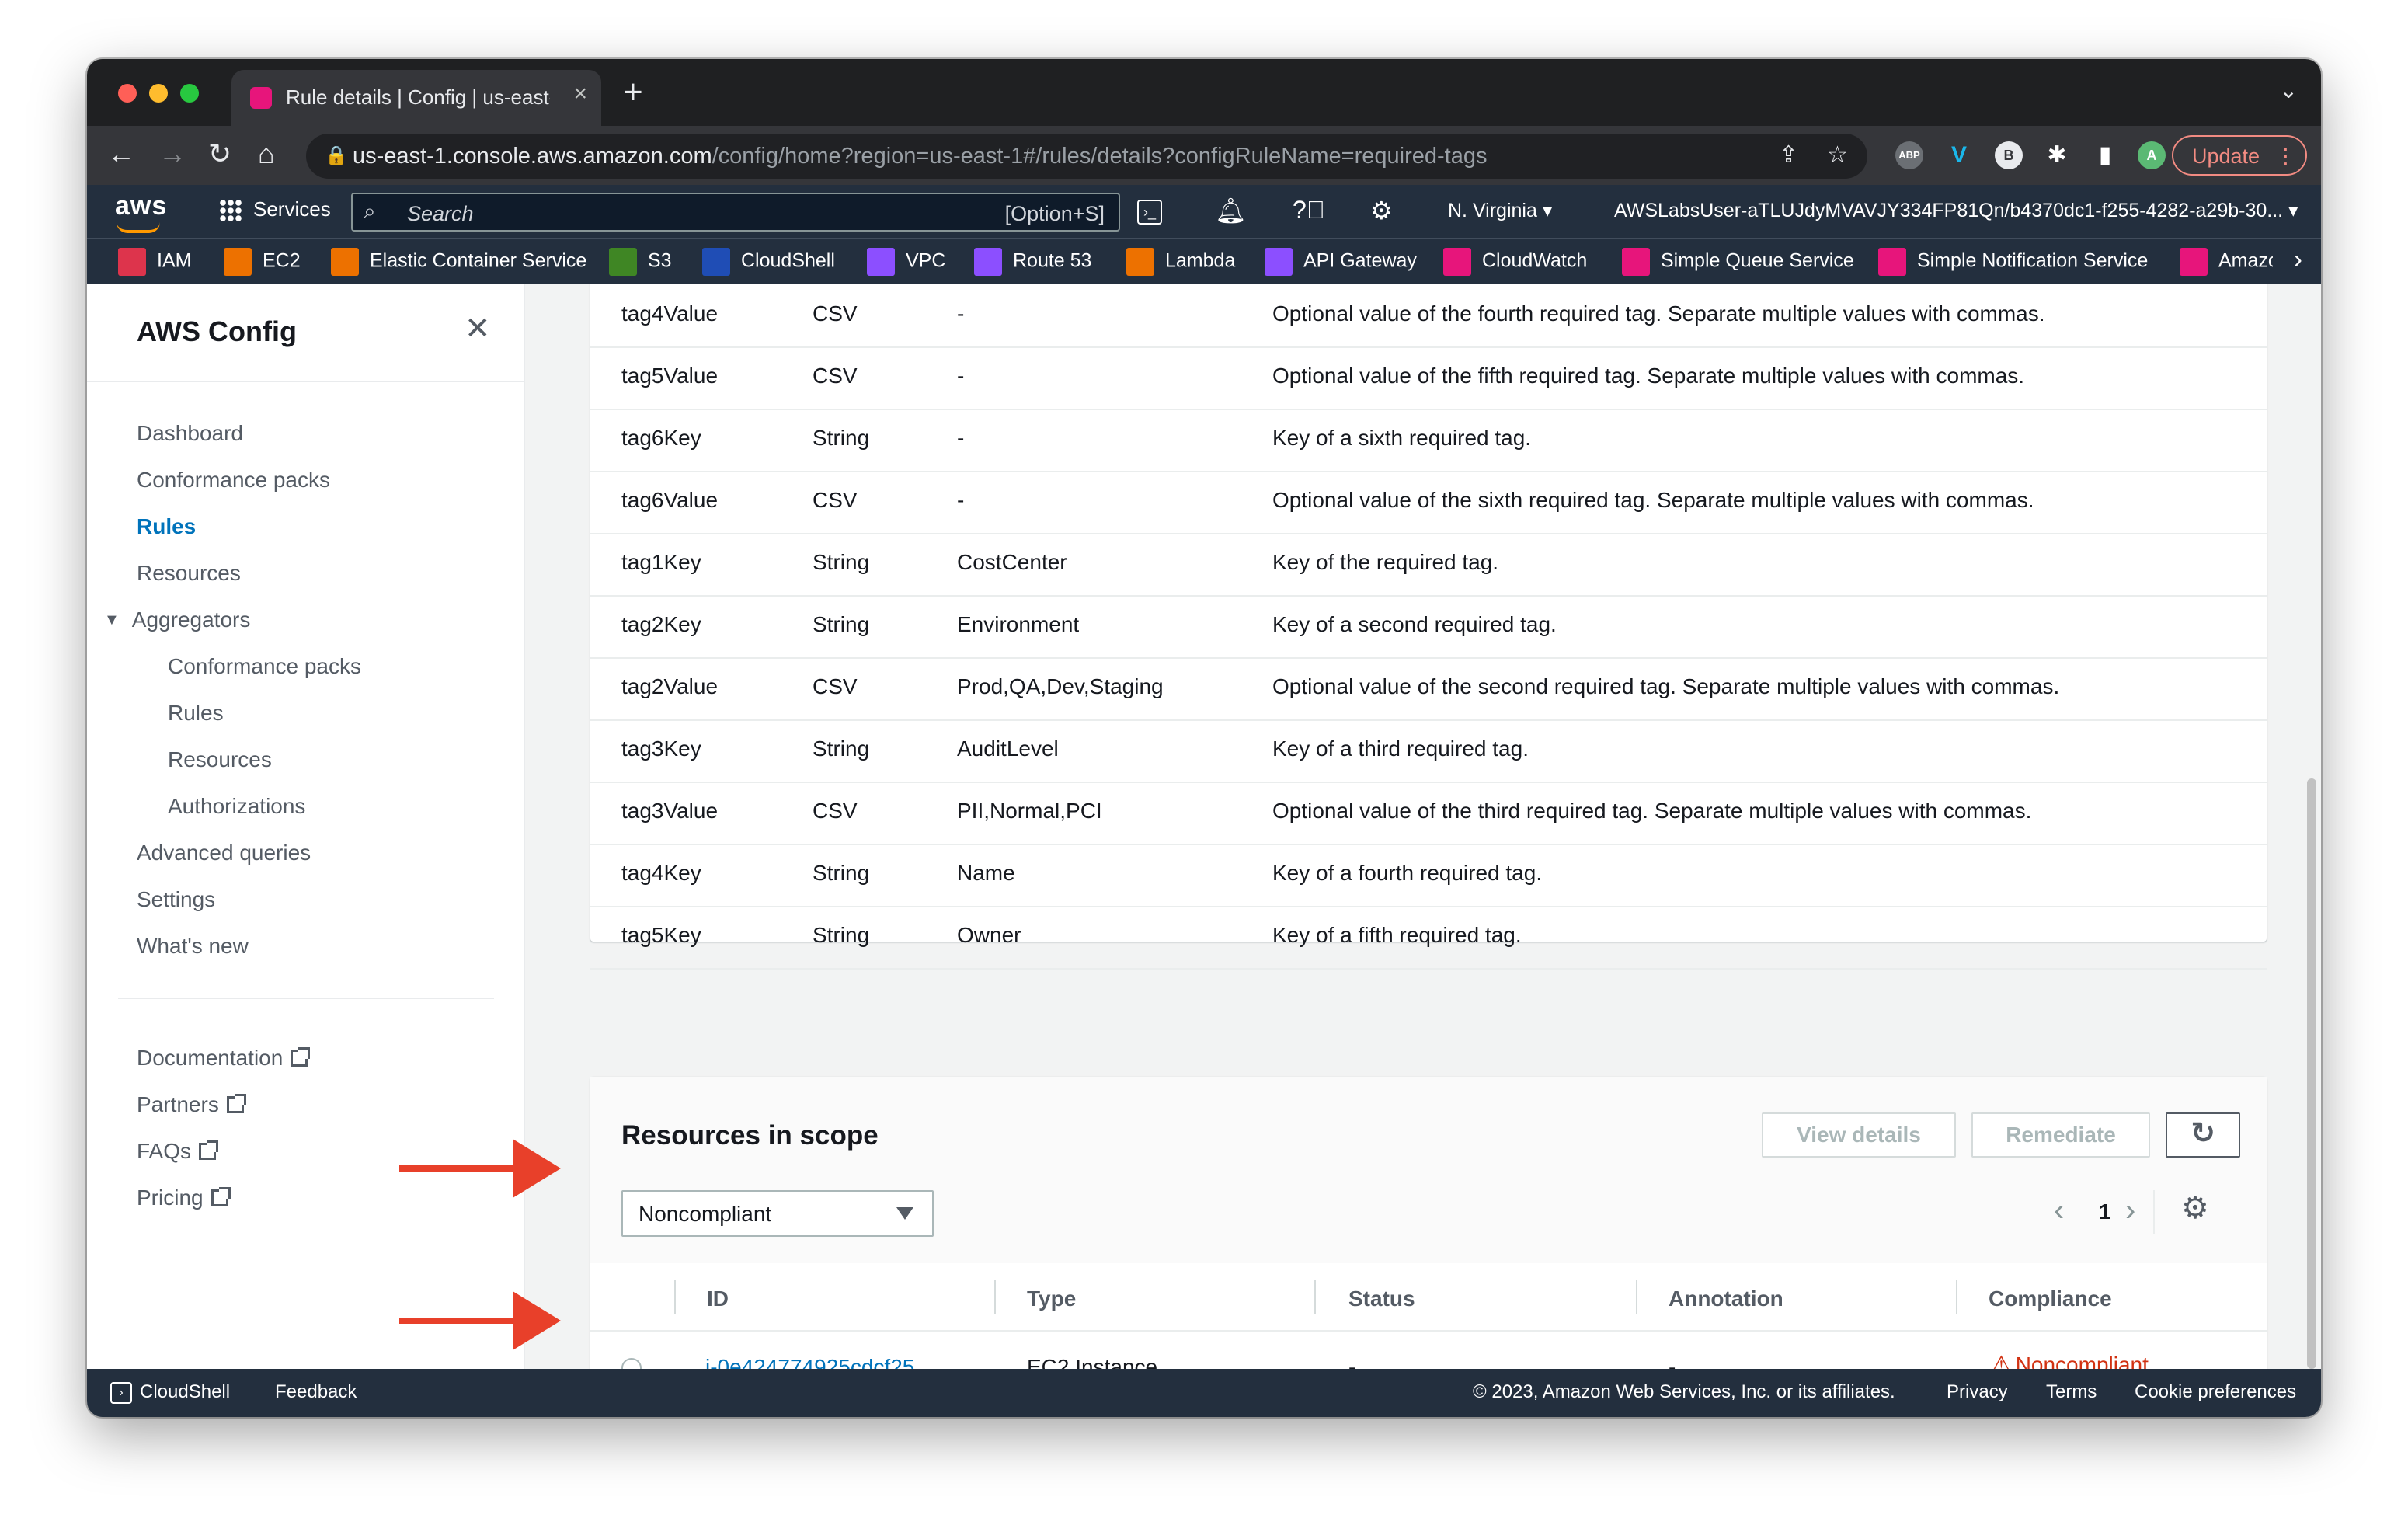 The height and width of the screenshot is (1532, 2408). I want to click on sidebar-item-whats-new: What's new, so click(193, 946).